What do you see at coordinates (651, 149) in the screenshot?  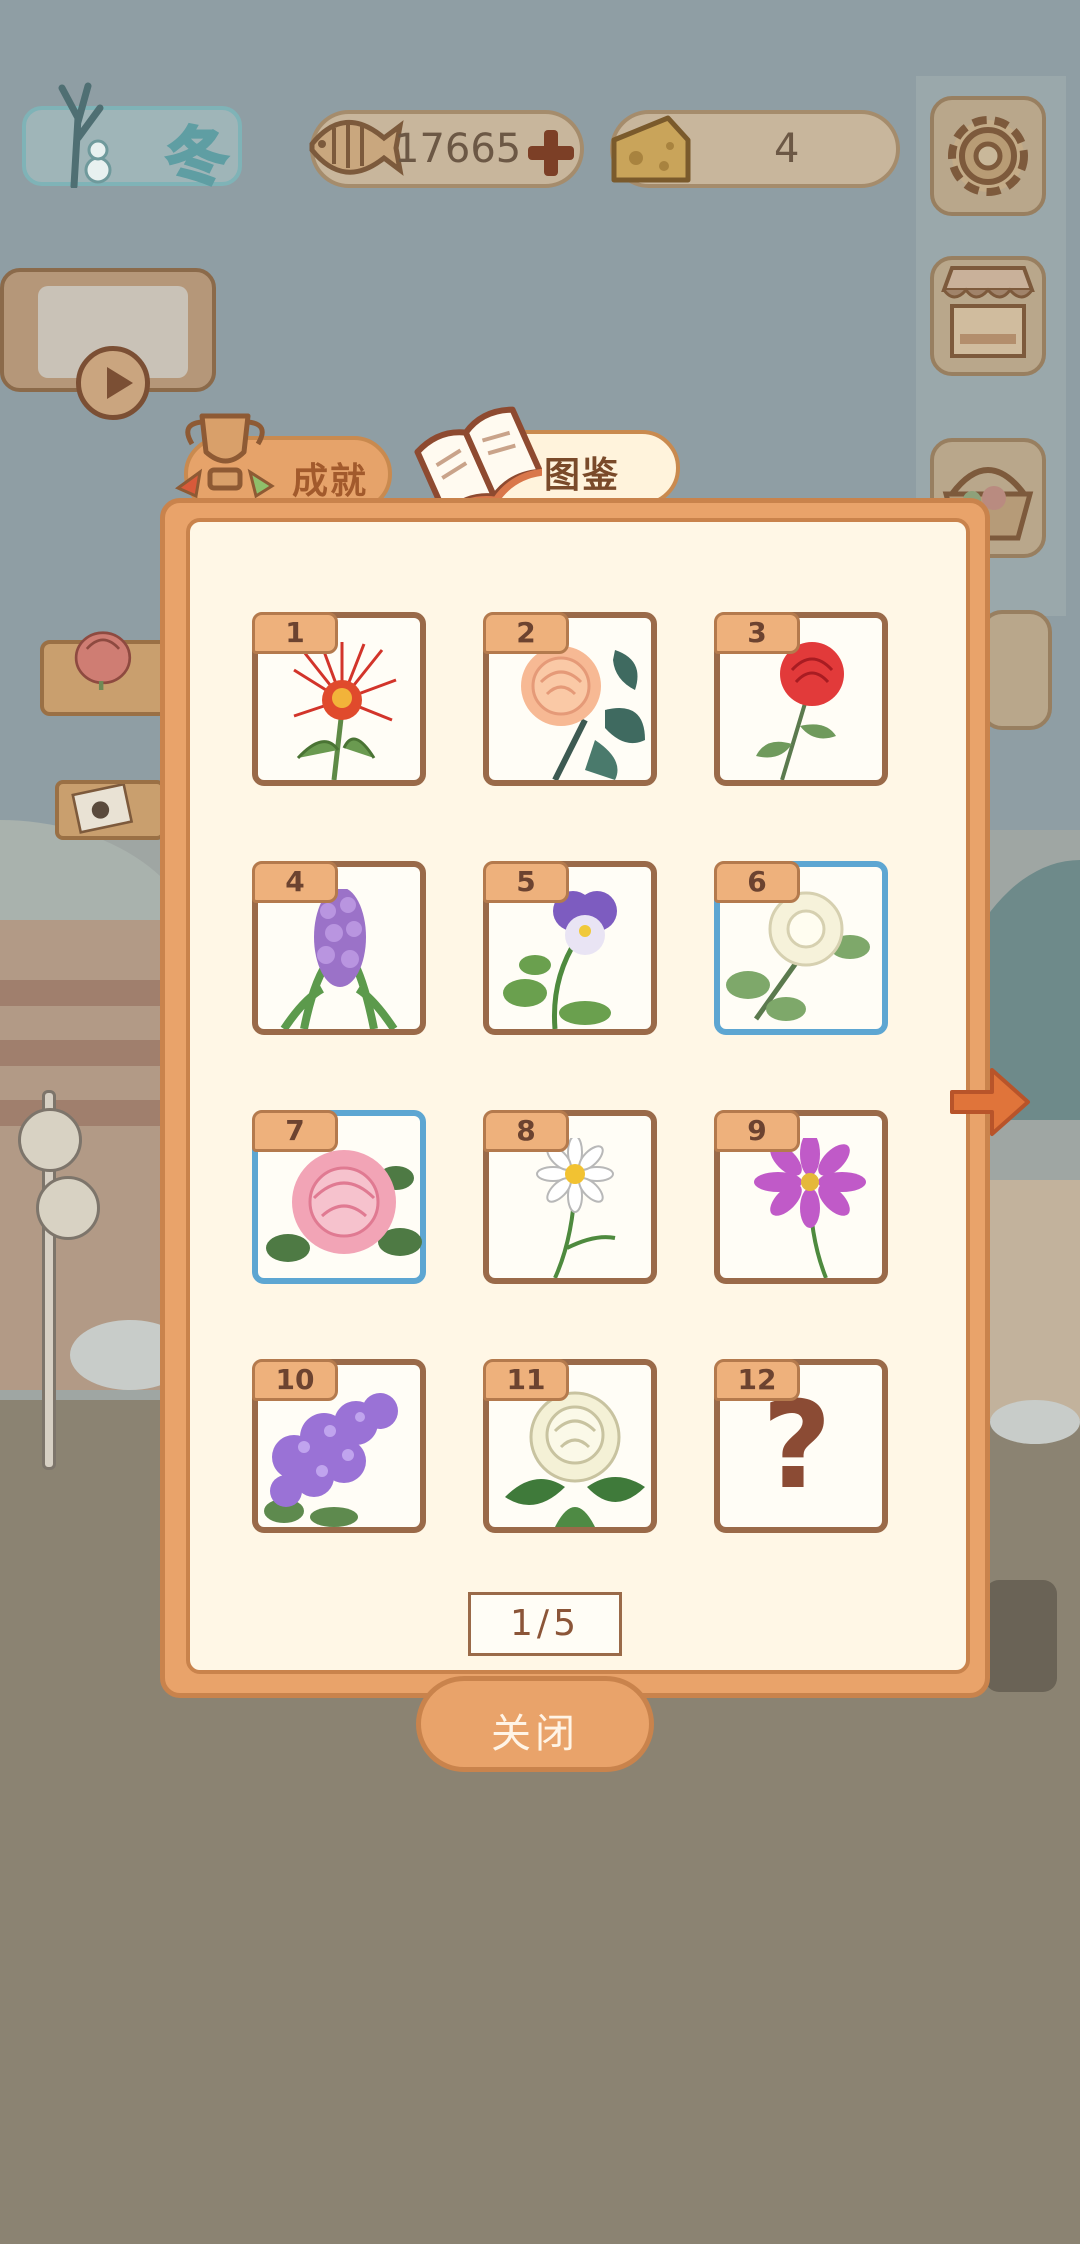 I see `cheese-icon` at bounding box center [651, 149].